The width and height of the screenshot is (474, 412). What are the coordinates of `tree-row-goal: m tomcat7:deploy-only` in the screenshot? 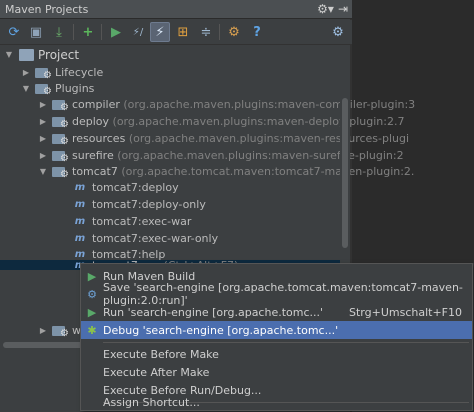 It's located at (139, 204).